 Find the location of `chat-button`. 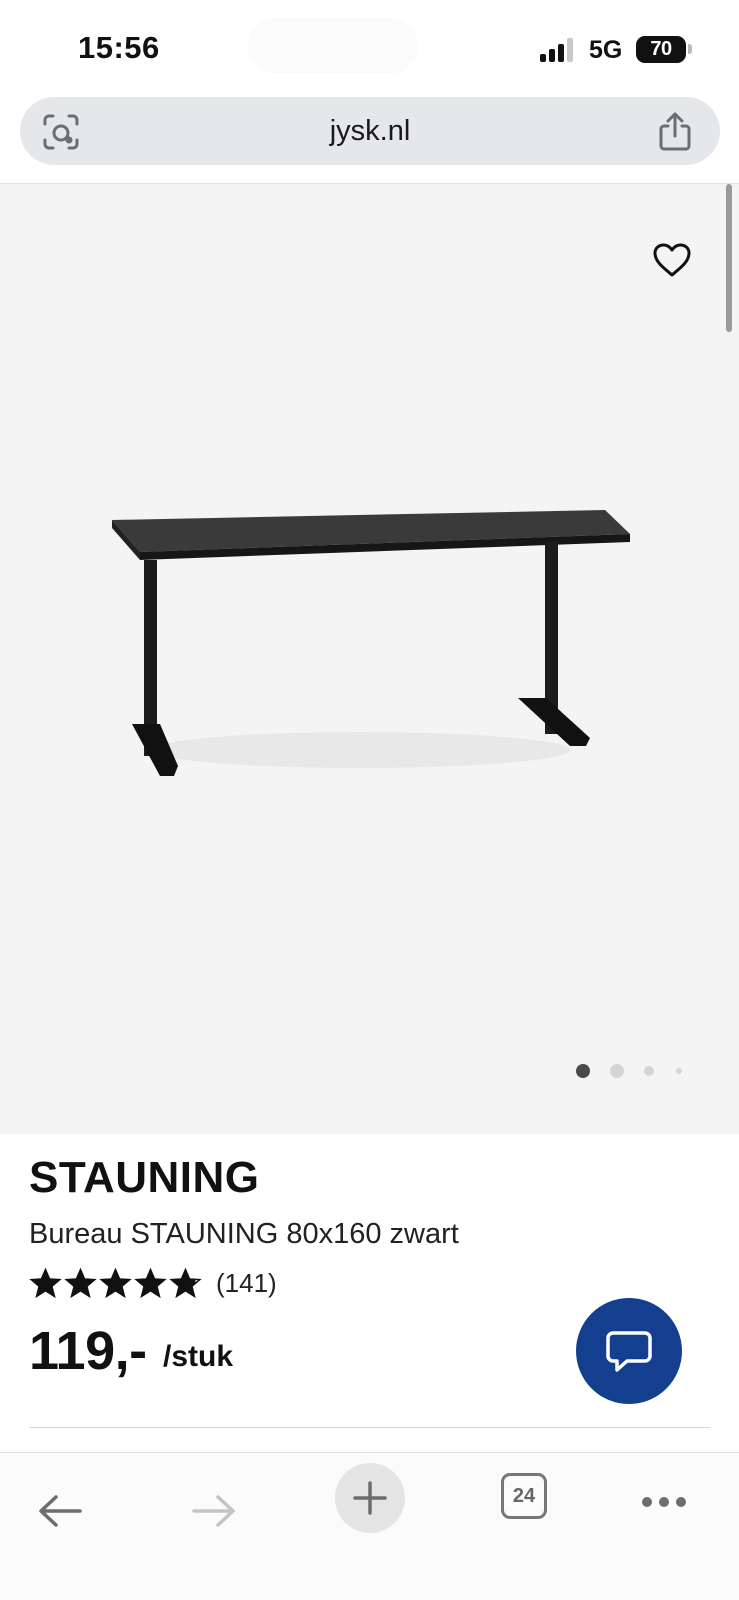

chat-button is located at coordinates (629, 1351).